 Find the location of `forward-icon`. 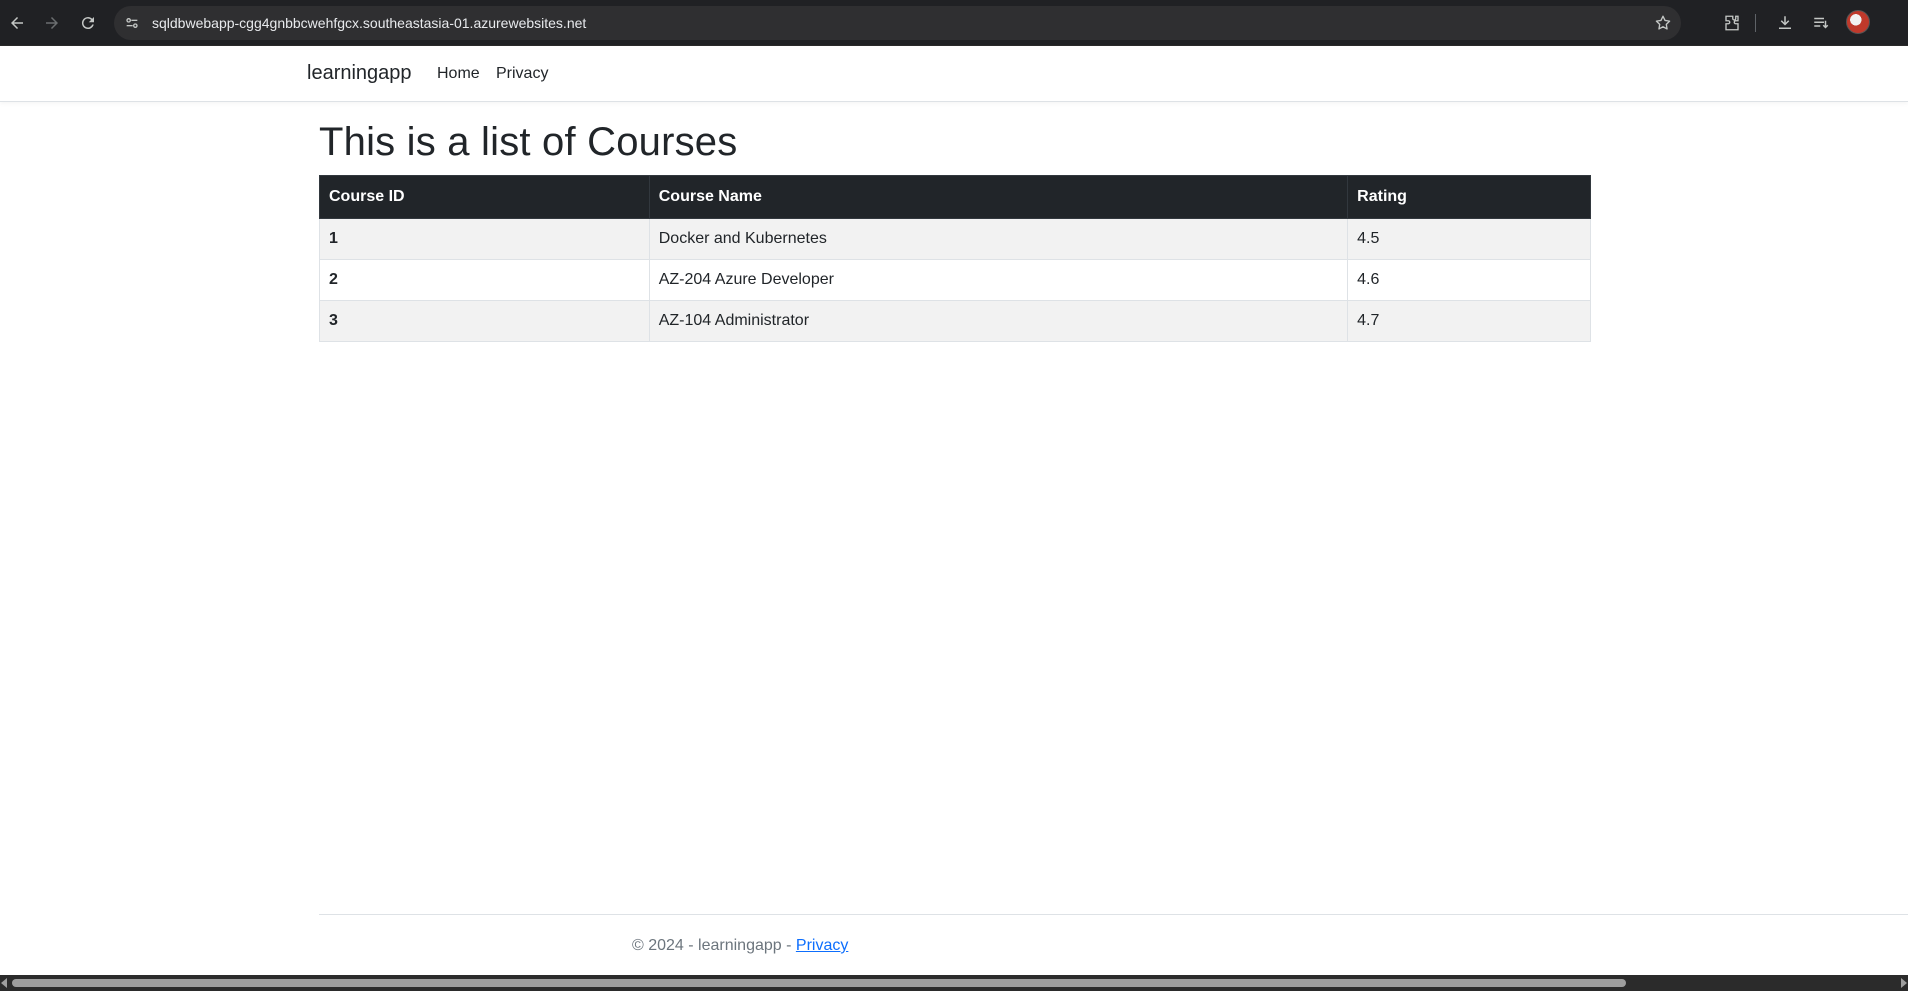

forward-icon is located at coordinates (52, 23).